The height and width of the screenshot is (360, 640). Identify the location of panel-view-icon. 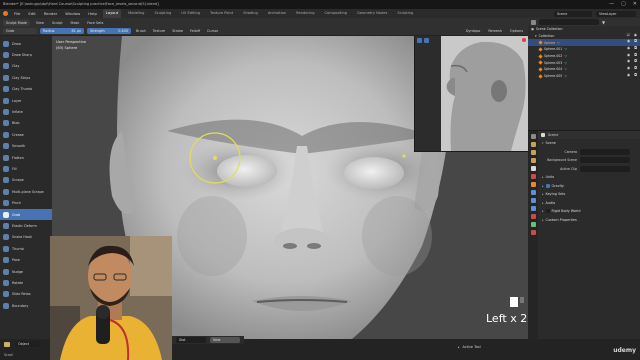
(426, 40).